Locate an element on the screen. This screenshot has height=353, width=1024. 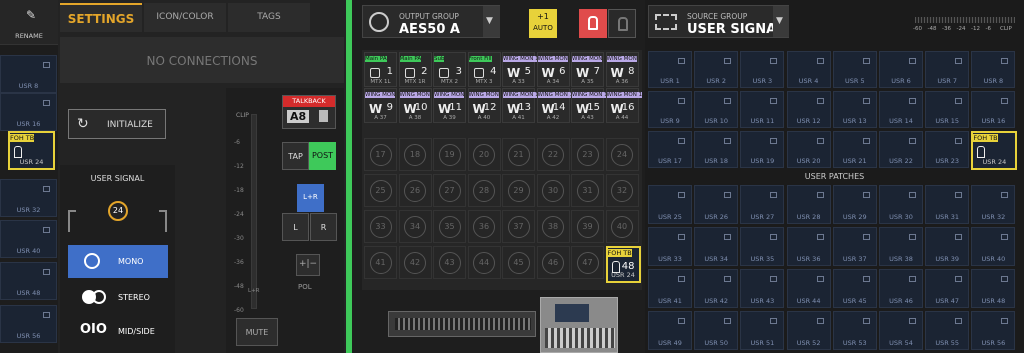
user-patch-left-7: USR 56 is located at coordinates (28, 324).